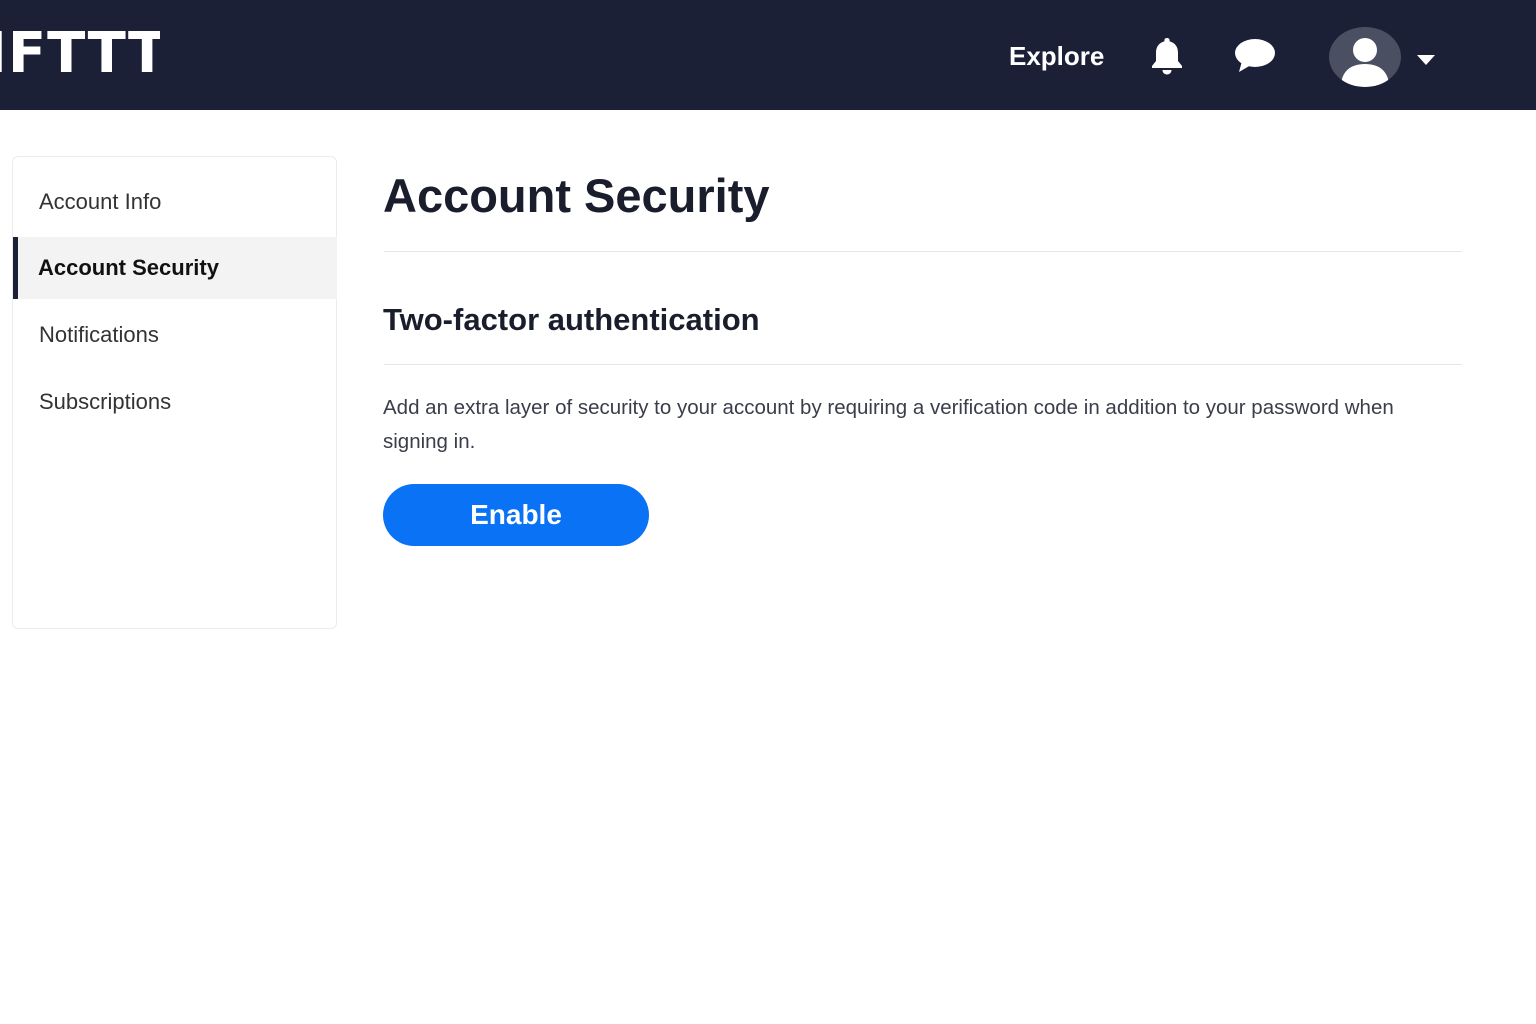  I want to click on sidebar-item-subscriptions: Subscriptions, so click(175, 402).